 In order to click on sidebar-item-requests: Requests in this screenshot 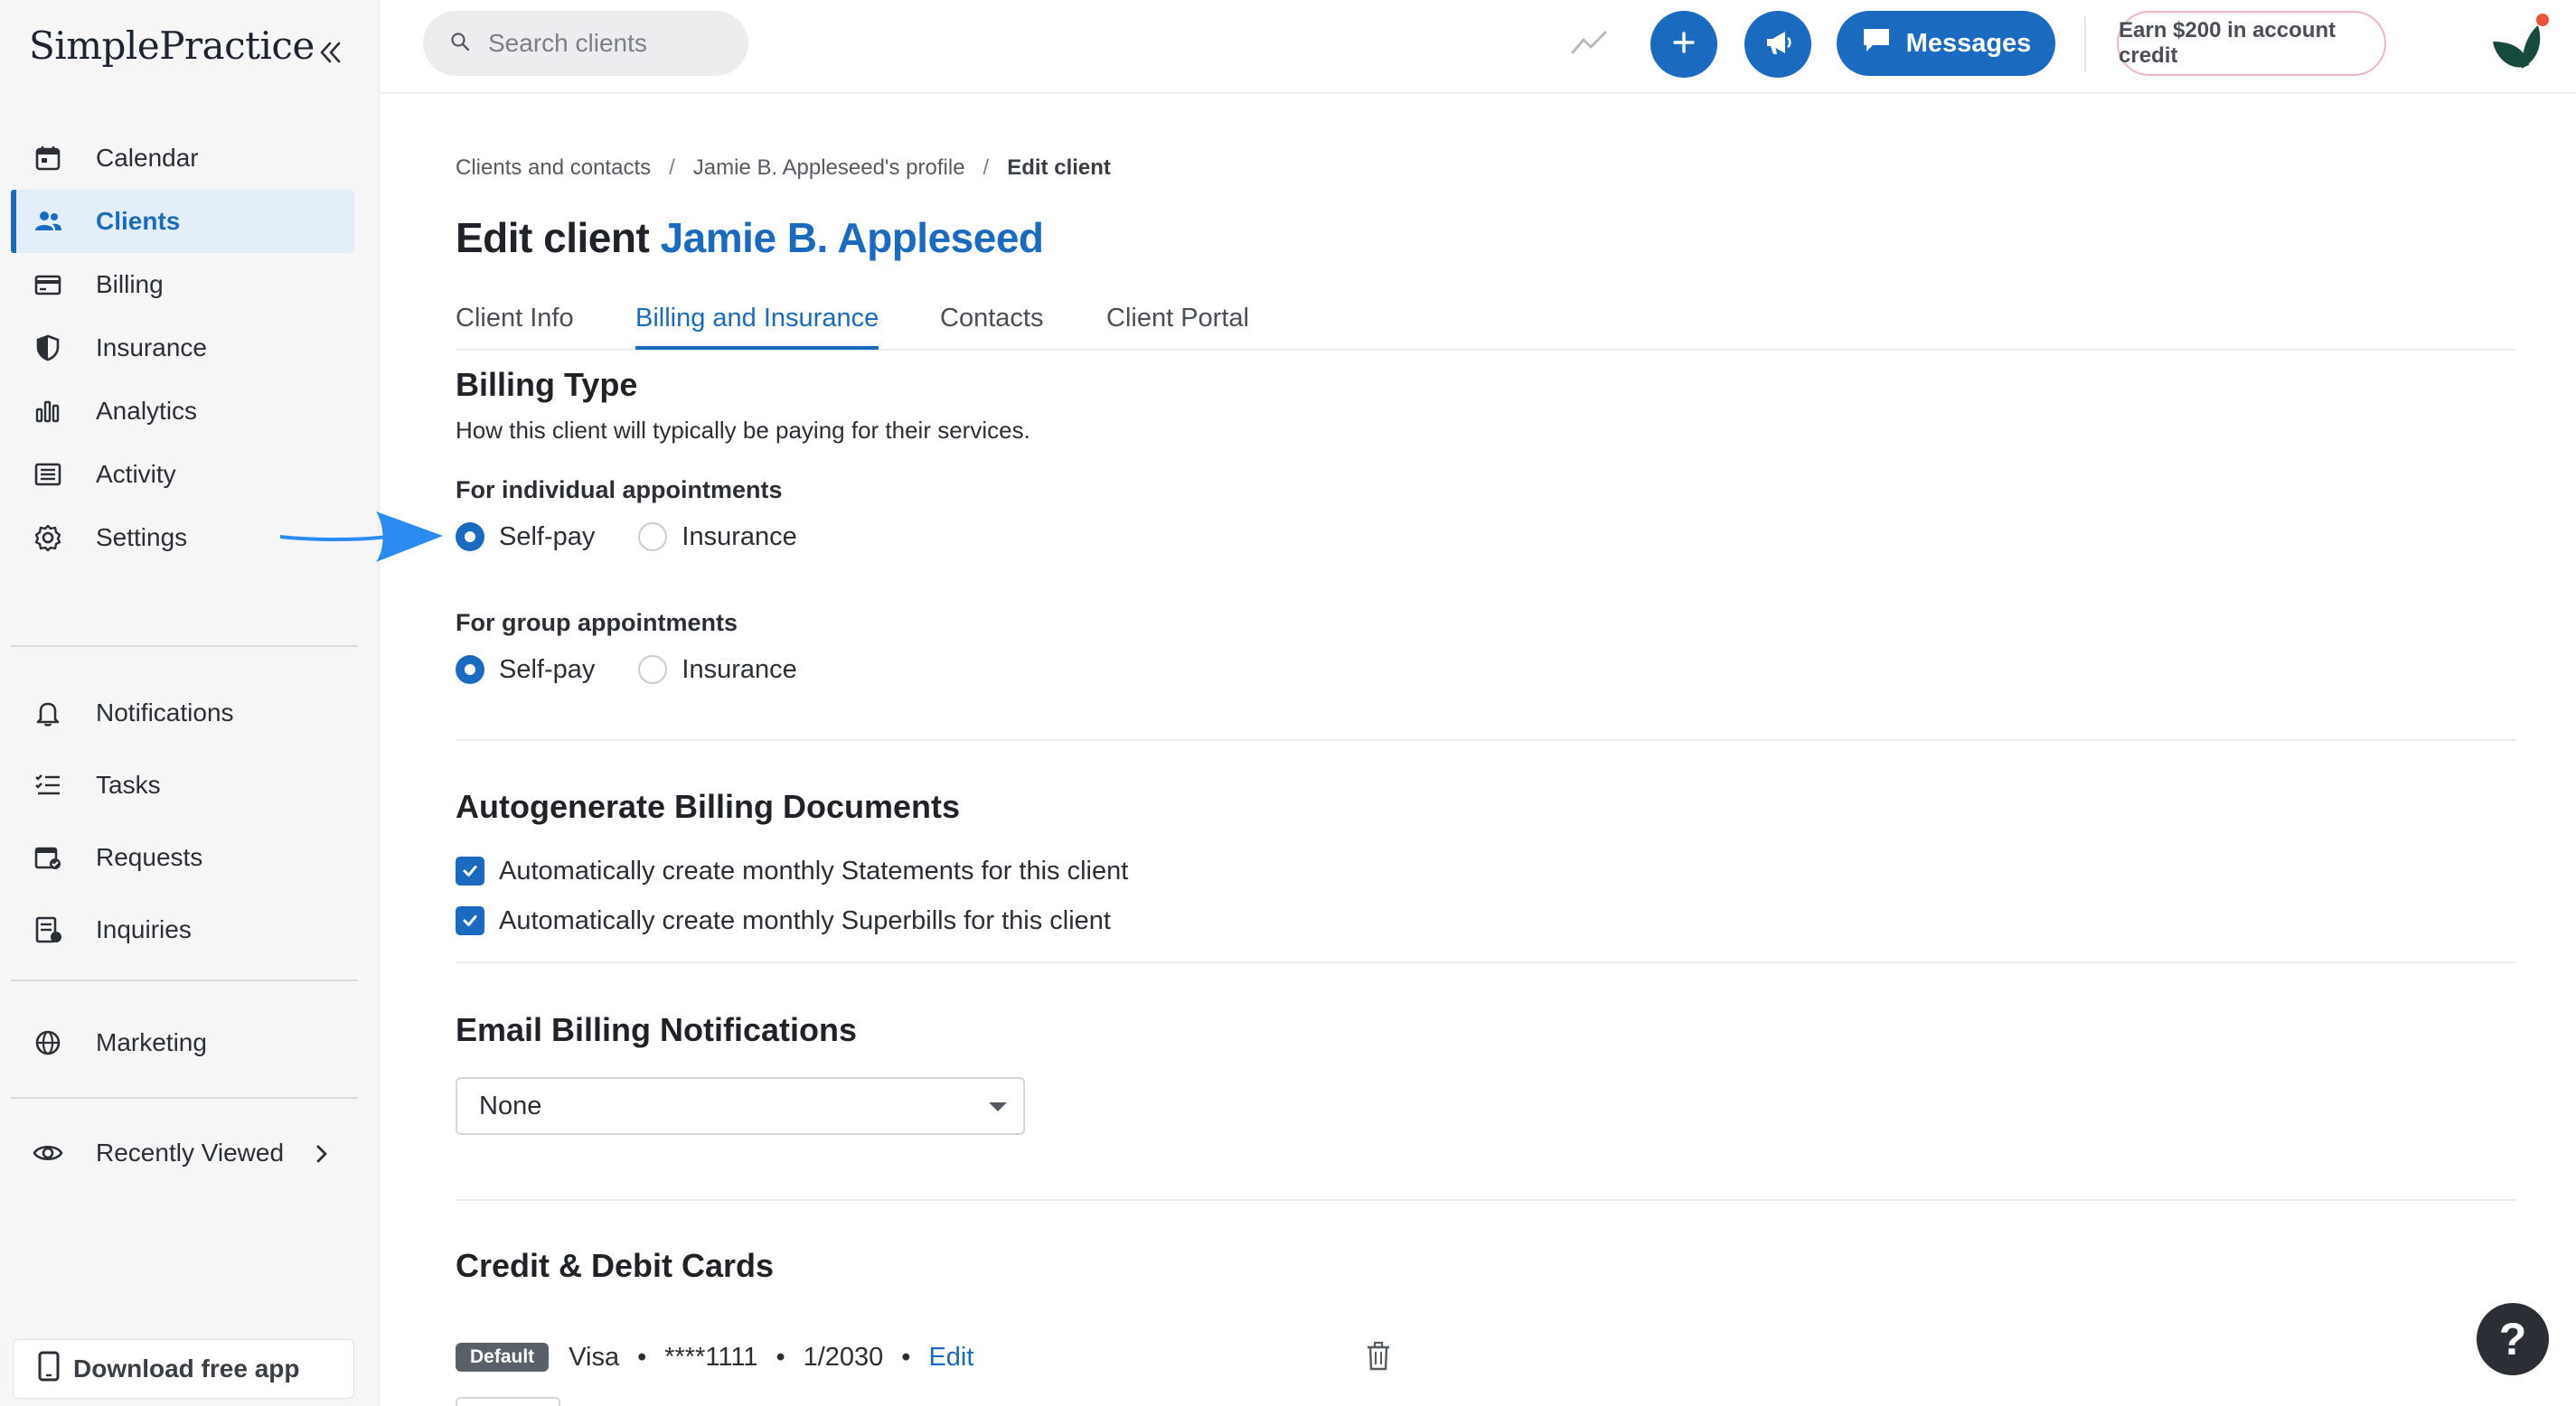, I will do `click(183, 857)`.